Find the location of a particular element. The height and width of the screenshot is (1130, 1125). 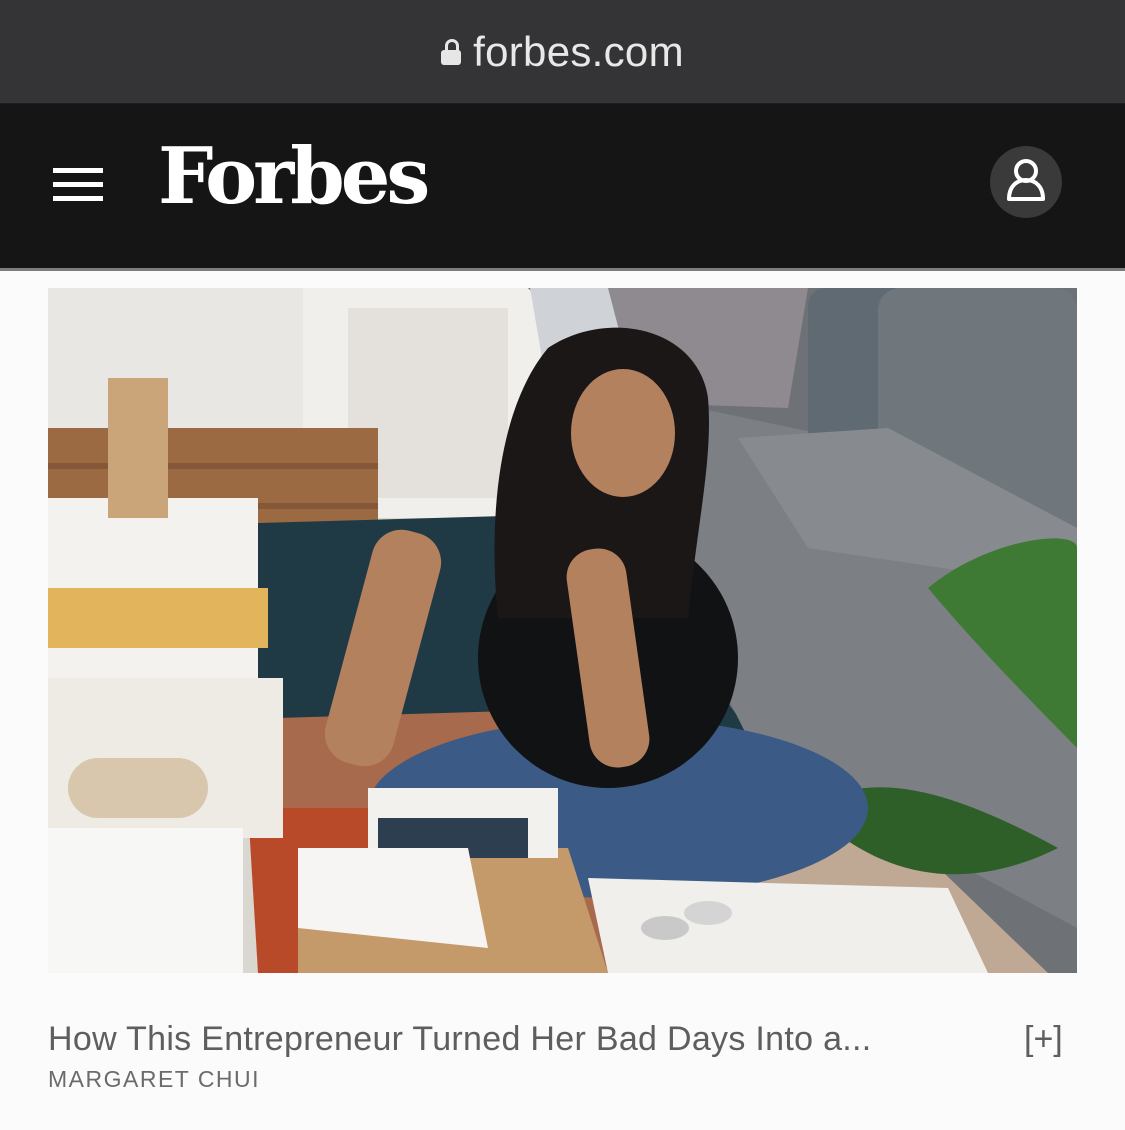

browser-url-bar: forbes.com is located at coordinates (562, 52).